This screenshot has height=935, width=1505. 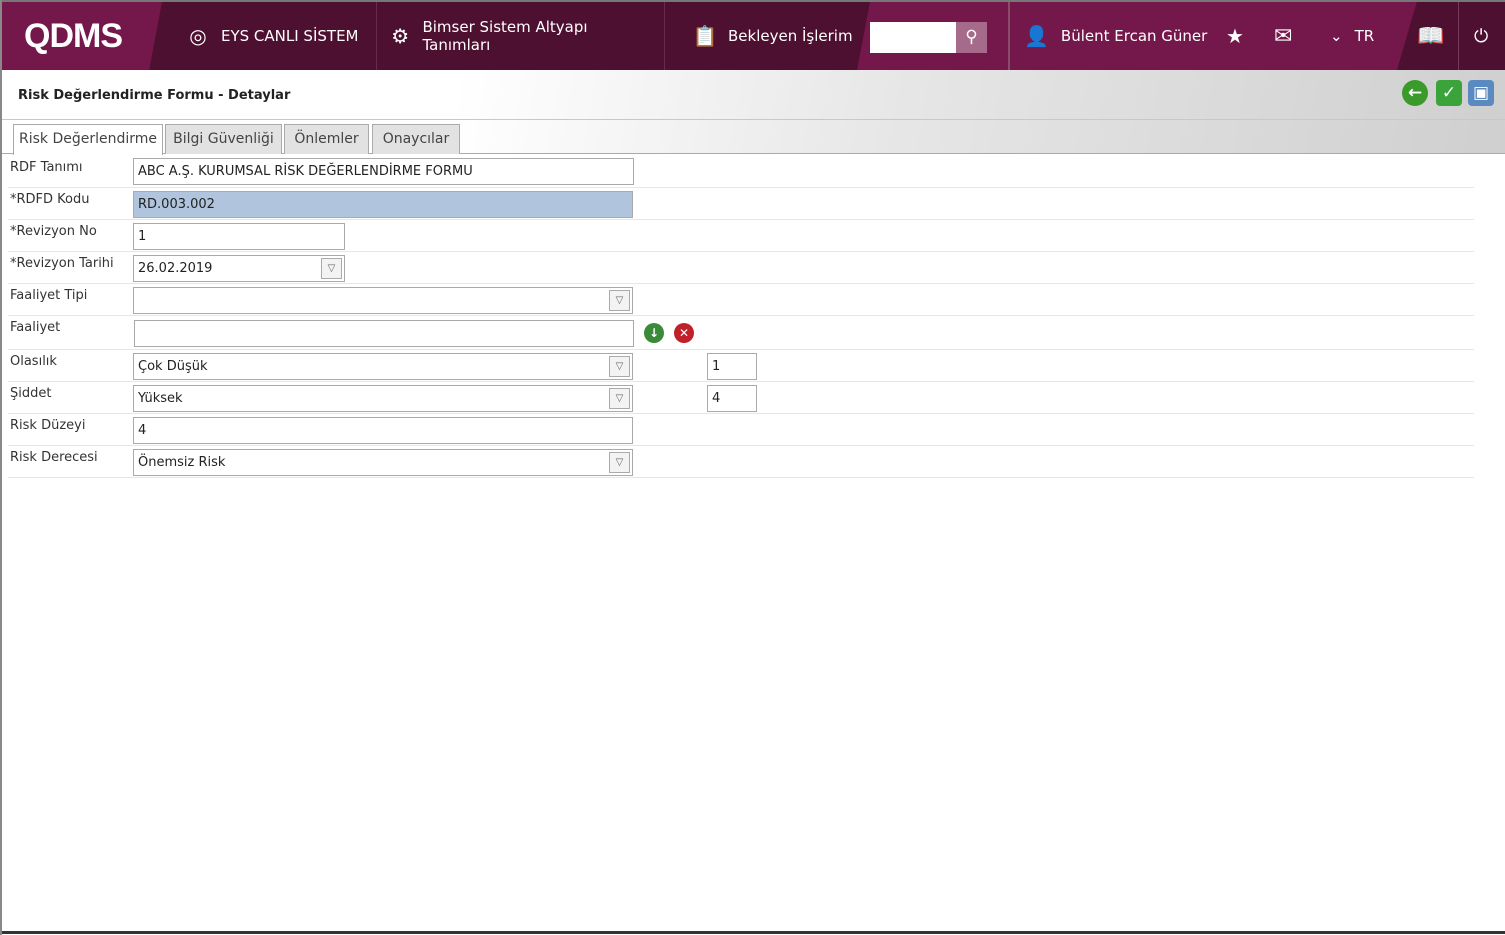 I want to click on select-value: Yüksek, so click(x=160, y=398).